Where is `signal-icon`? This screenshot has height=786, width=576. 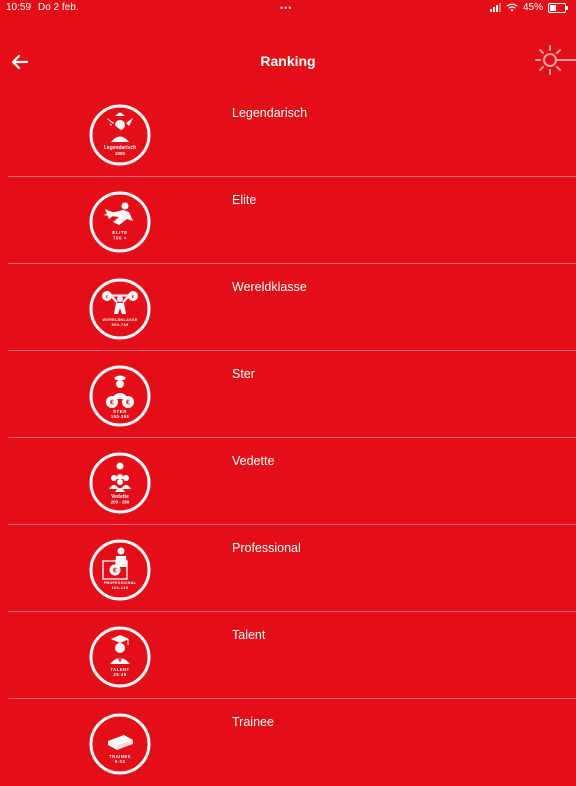
signal-icon is located at coordinates (495, 7).